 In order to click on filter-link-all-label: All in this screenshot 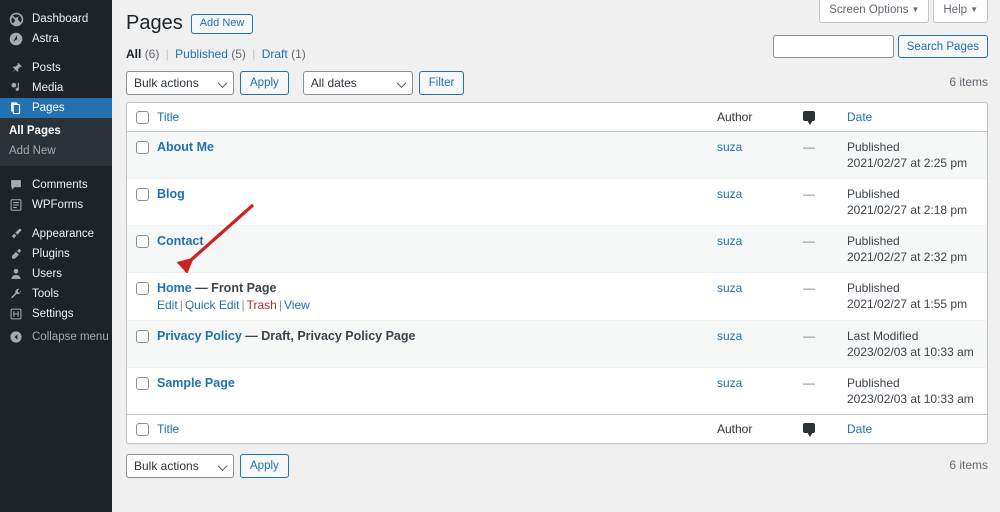, I will do `click(134, 54)`.